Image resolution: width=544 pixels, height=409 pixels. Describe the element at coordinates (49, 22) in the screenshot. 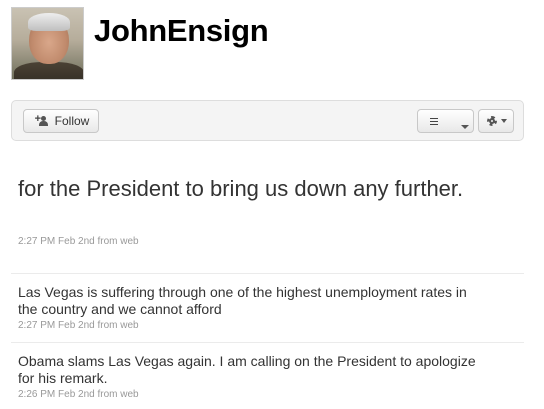

I see `avatar-hair` at that location.